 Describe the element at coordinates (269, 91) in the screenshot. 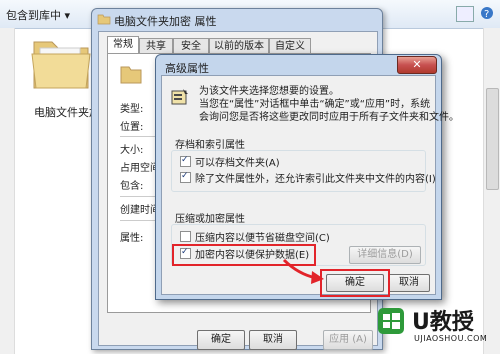

I see `description-line: 为该文件夹选择您想要的设置。` at that location.